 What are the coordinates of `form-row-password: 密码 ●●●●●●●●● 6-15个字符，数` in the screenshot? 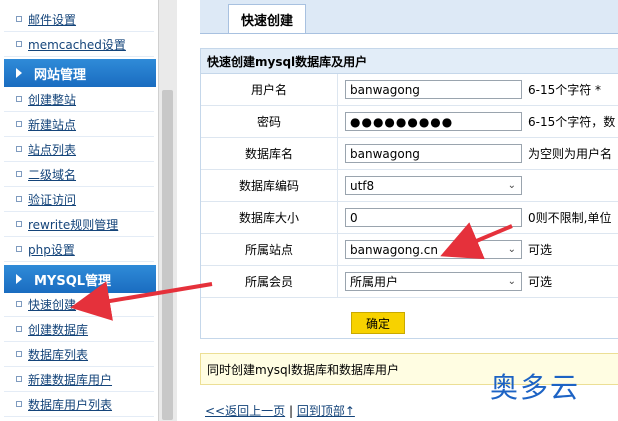 It's located at (409, 122).